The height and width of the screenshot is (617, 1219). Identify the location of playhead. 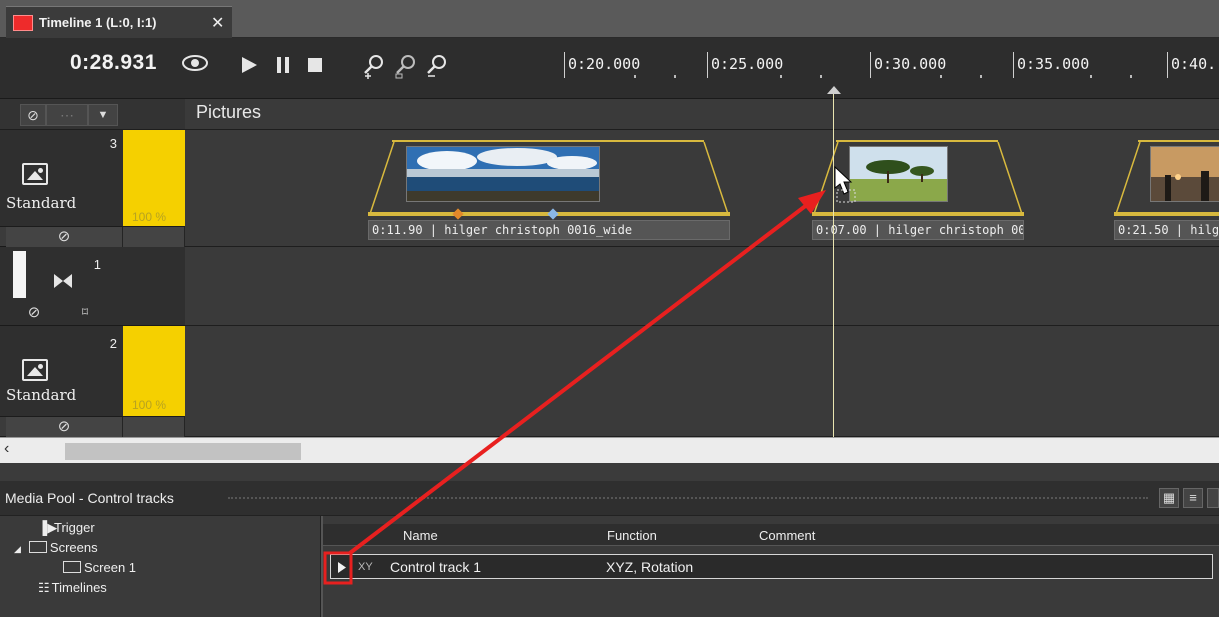
(833, 265).